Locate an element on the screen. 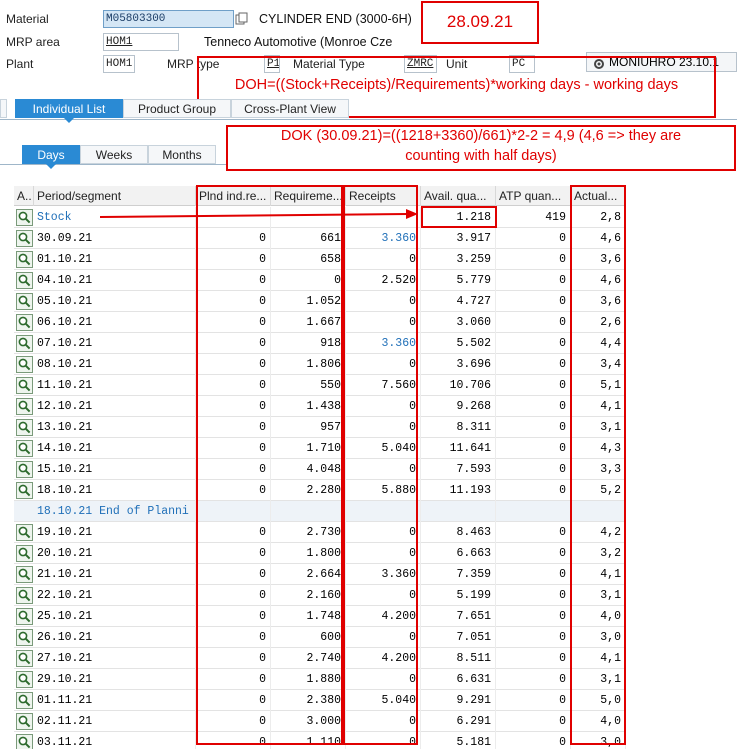 This screenshot has height=749, width=737. cell-period: 18.10.21 End of Planni is located at coordinates (115, 511).